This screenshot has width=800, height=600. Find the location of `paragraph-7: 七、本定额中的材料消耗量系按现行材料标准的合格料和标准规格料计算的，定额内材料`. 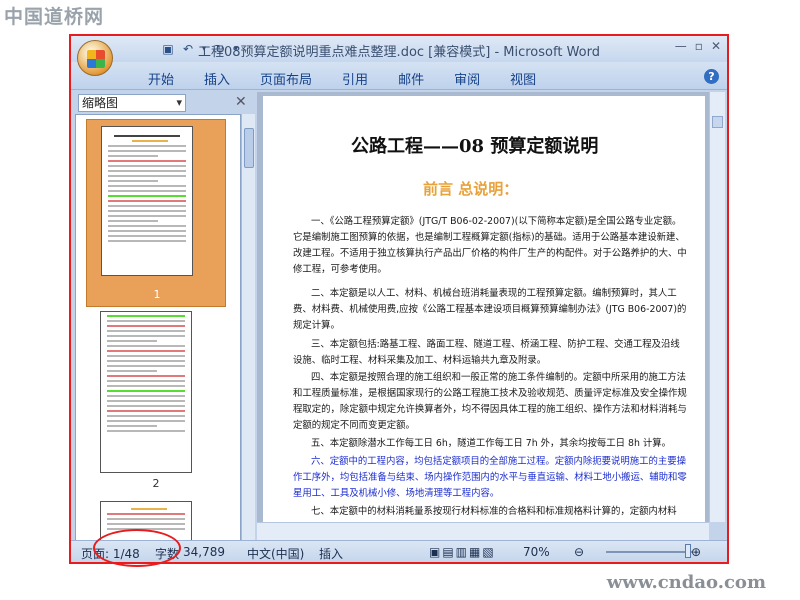

paragraph-7: 七、本定额中的材料消耗量系按现行材料标准的合格料和标准规格料计算的，定额内材料 is located at coordinates (494, 511).